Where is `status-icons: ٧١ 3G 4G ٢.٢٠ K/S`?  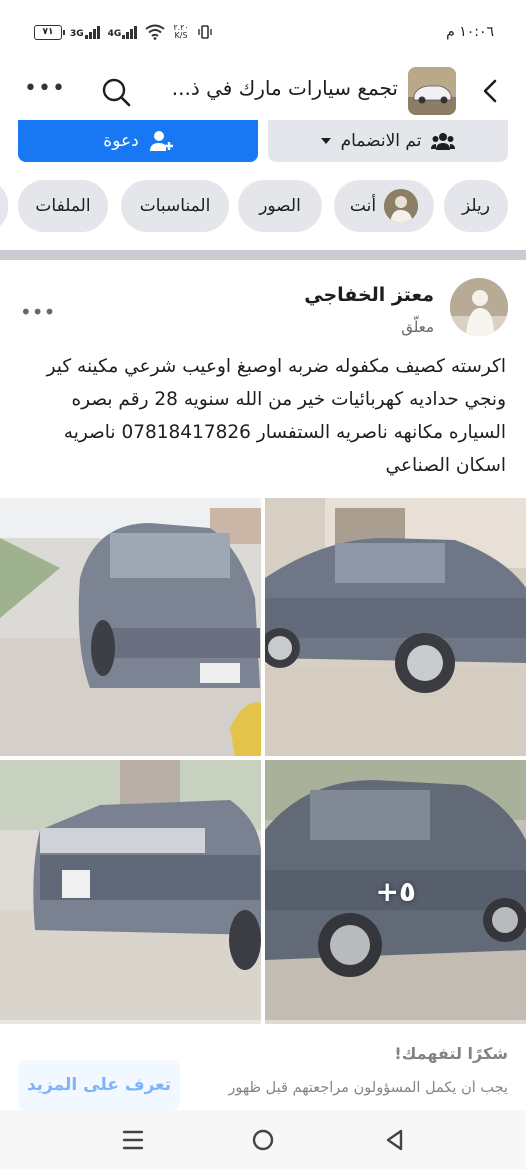
status-icons: ٧١ 3G 4G ٢.٢٠ K/S is located at coordinates (123, 32).